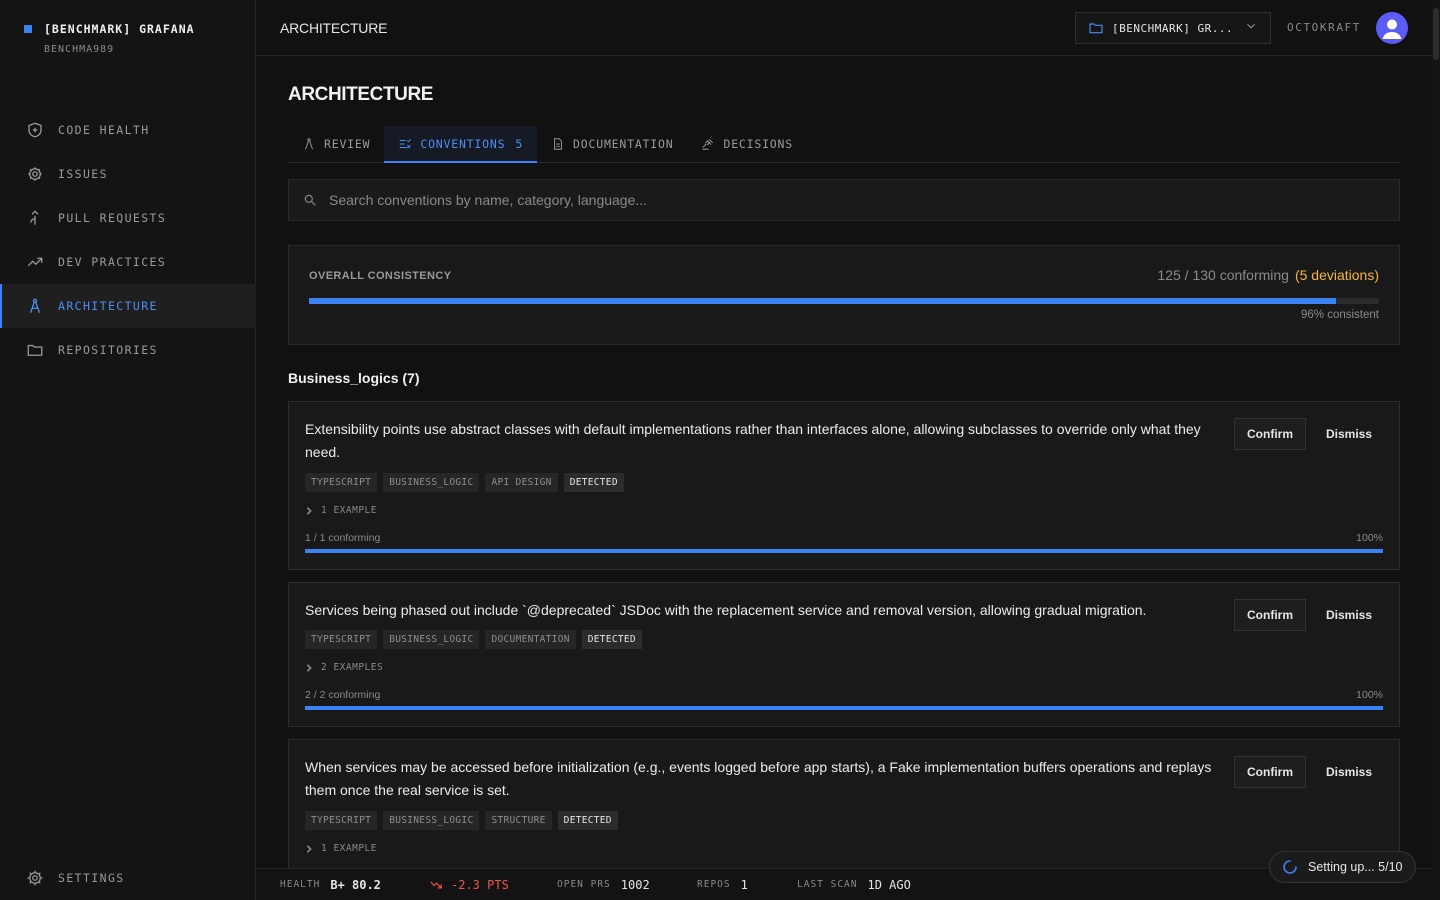 The image size is (1440, 900). Describe the element at coordinates (343, 538) in the screenshot. I see `conforming-text: 1 / 1 conforming` at that location.